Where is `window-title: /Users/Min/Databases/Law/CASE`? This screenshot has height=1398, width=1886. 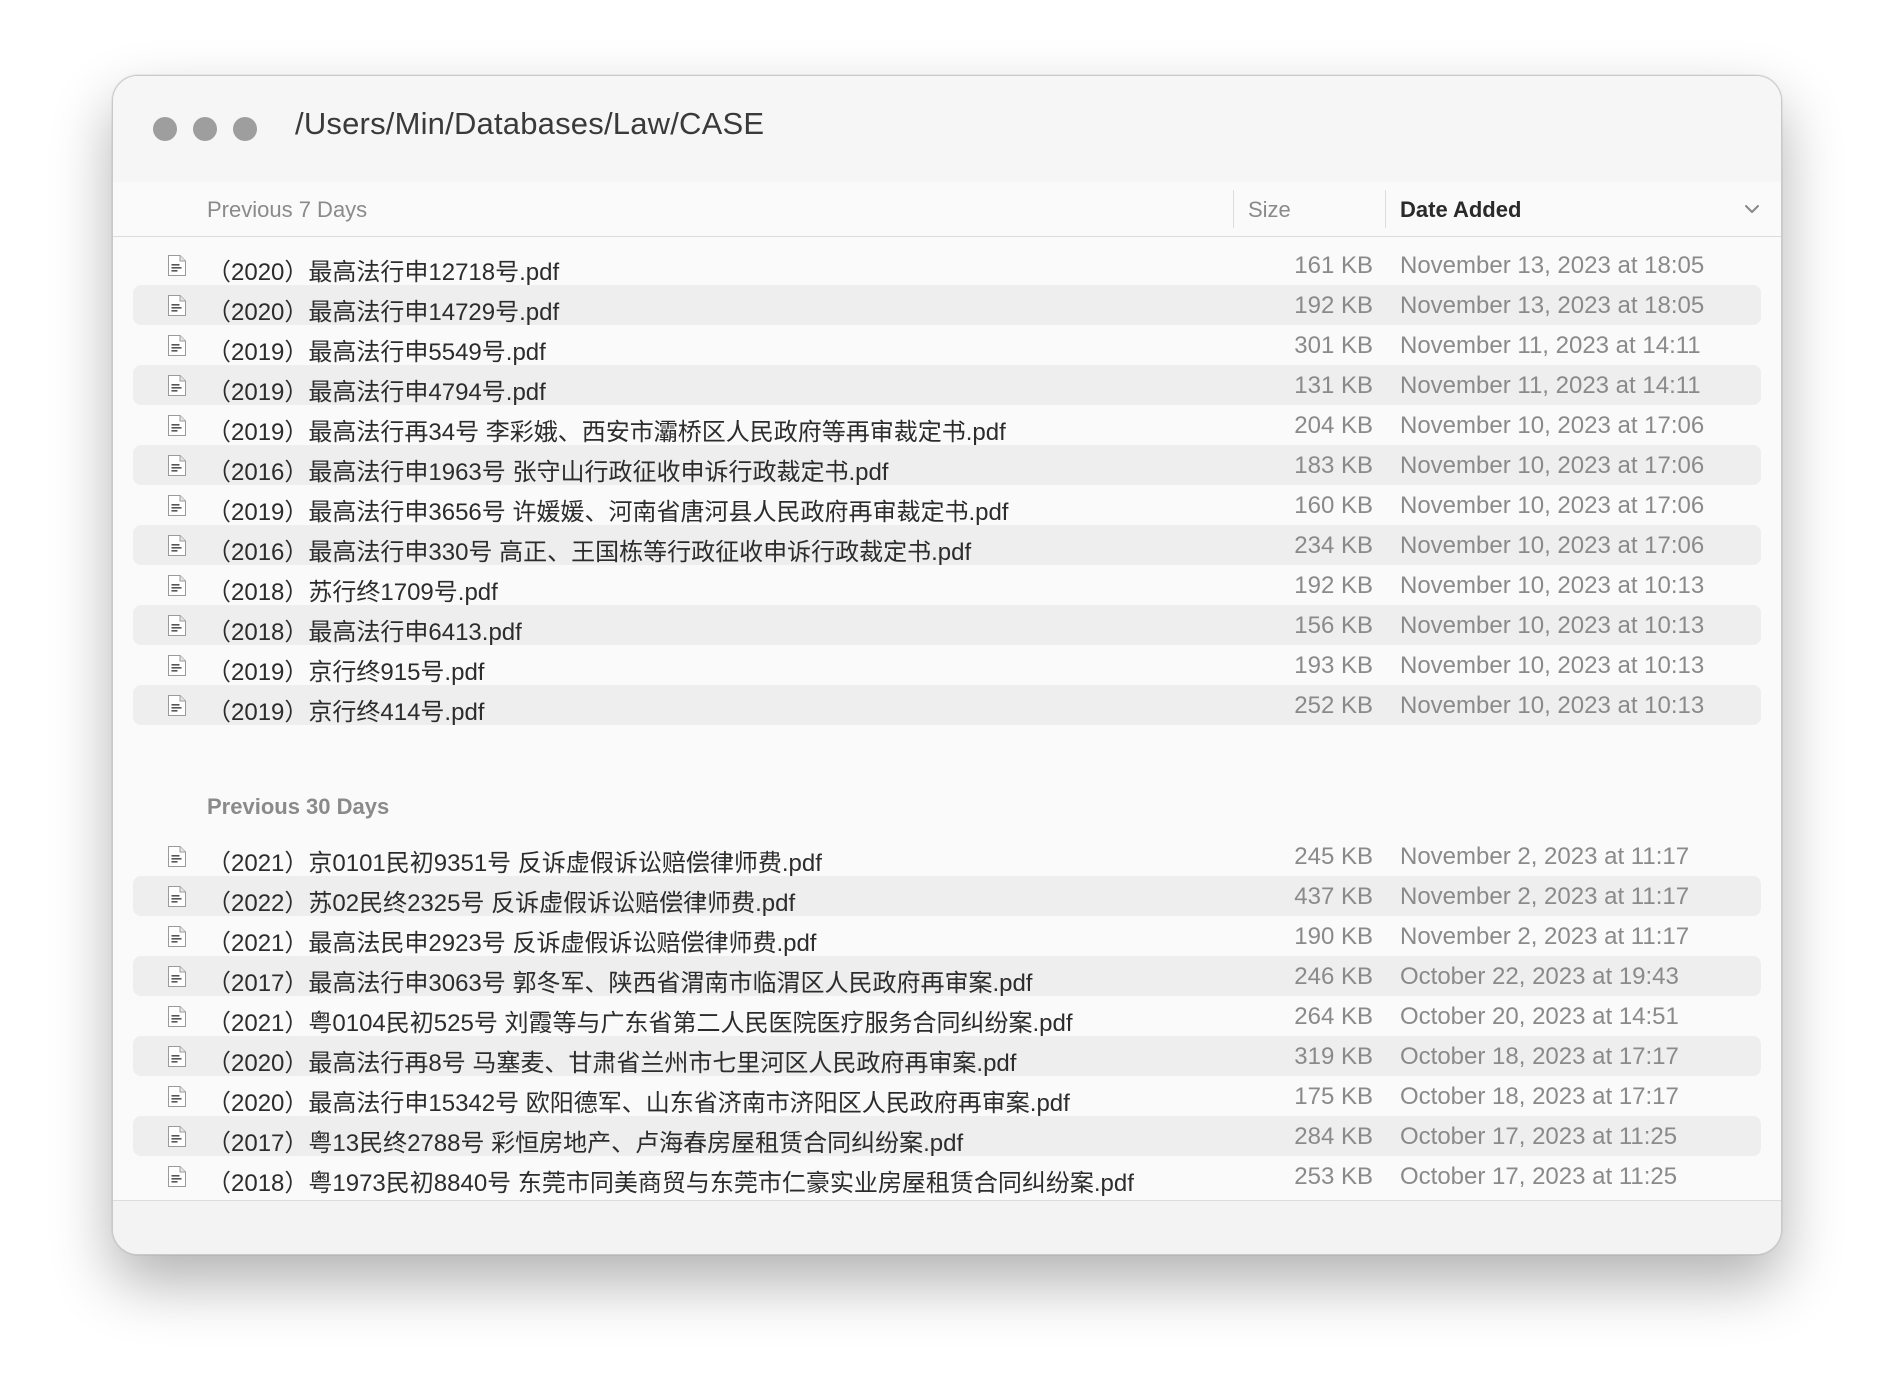
window-title: /Users/Min/Databases/Law/CASE is located at coordinates (530, 123).